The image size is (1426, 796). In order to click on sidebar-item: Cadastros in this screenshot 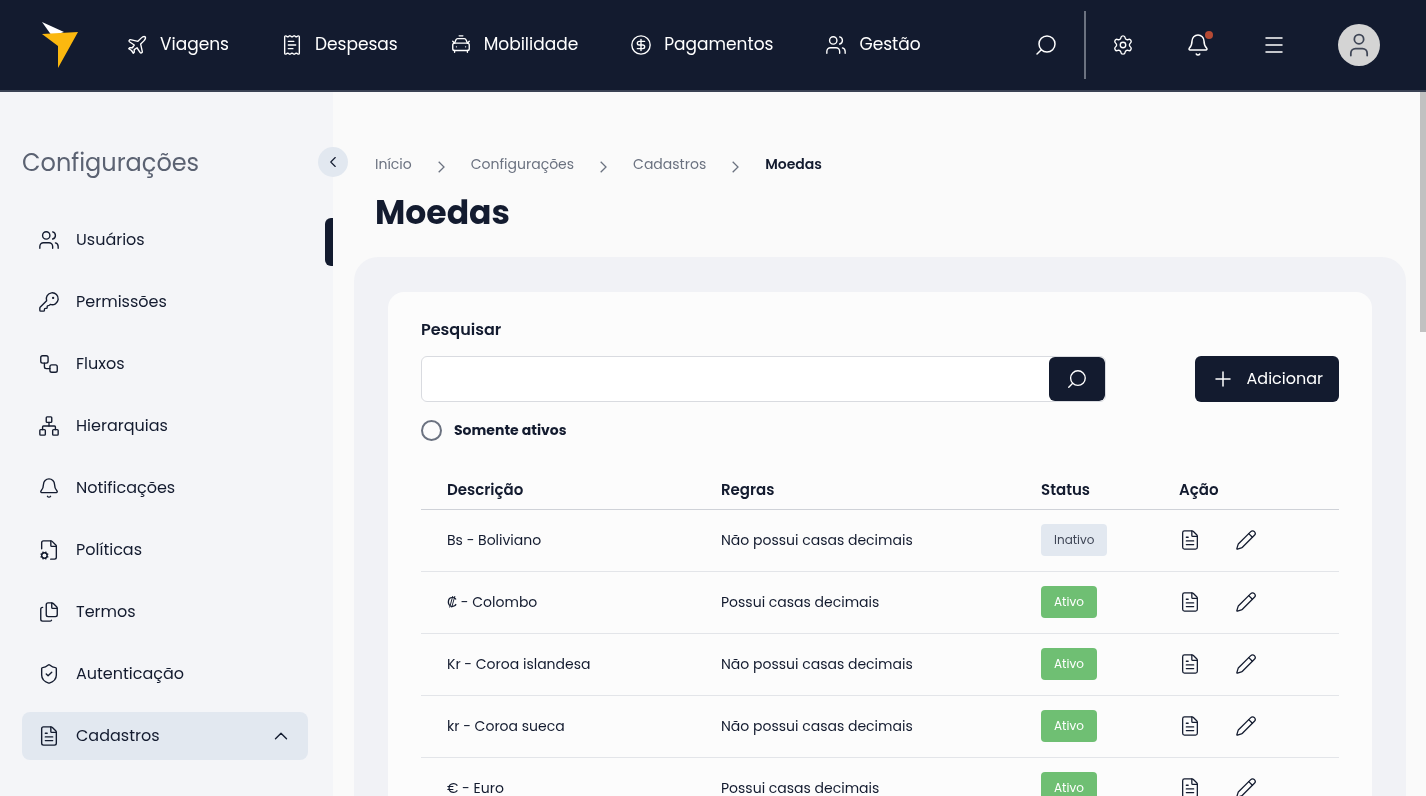, I will do `click(165, 736)`.